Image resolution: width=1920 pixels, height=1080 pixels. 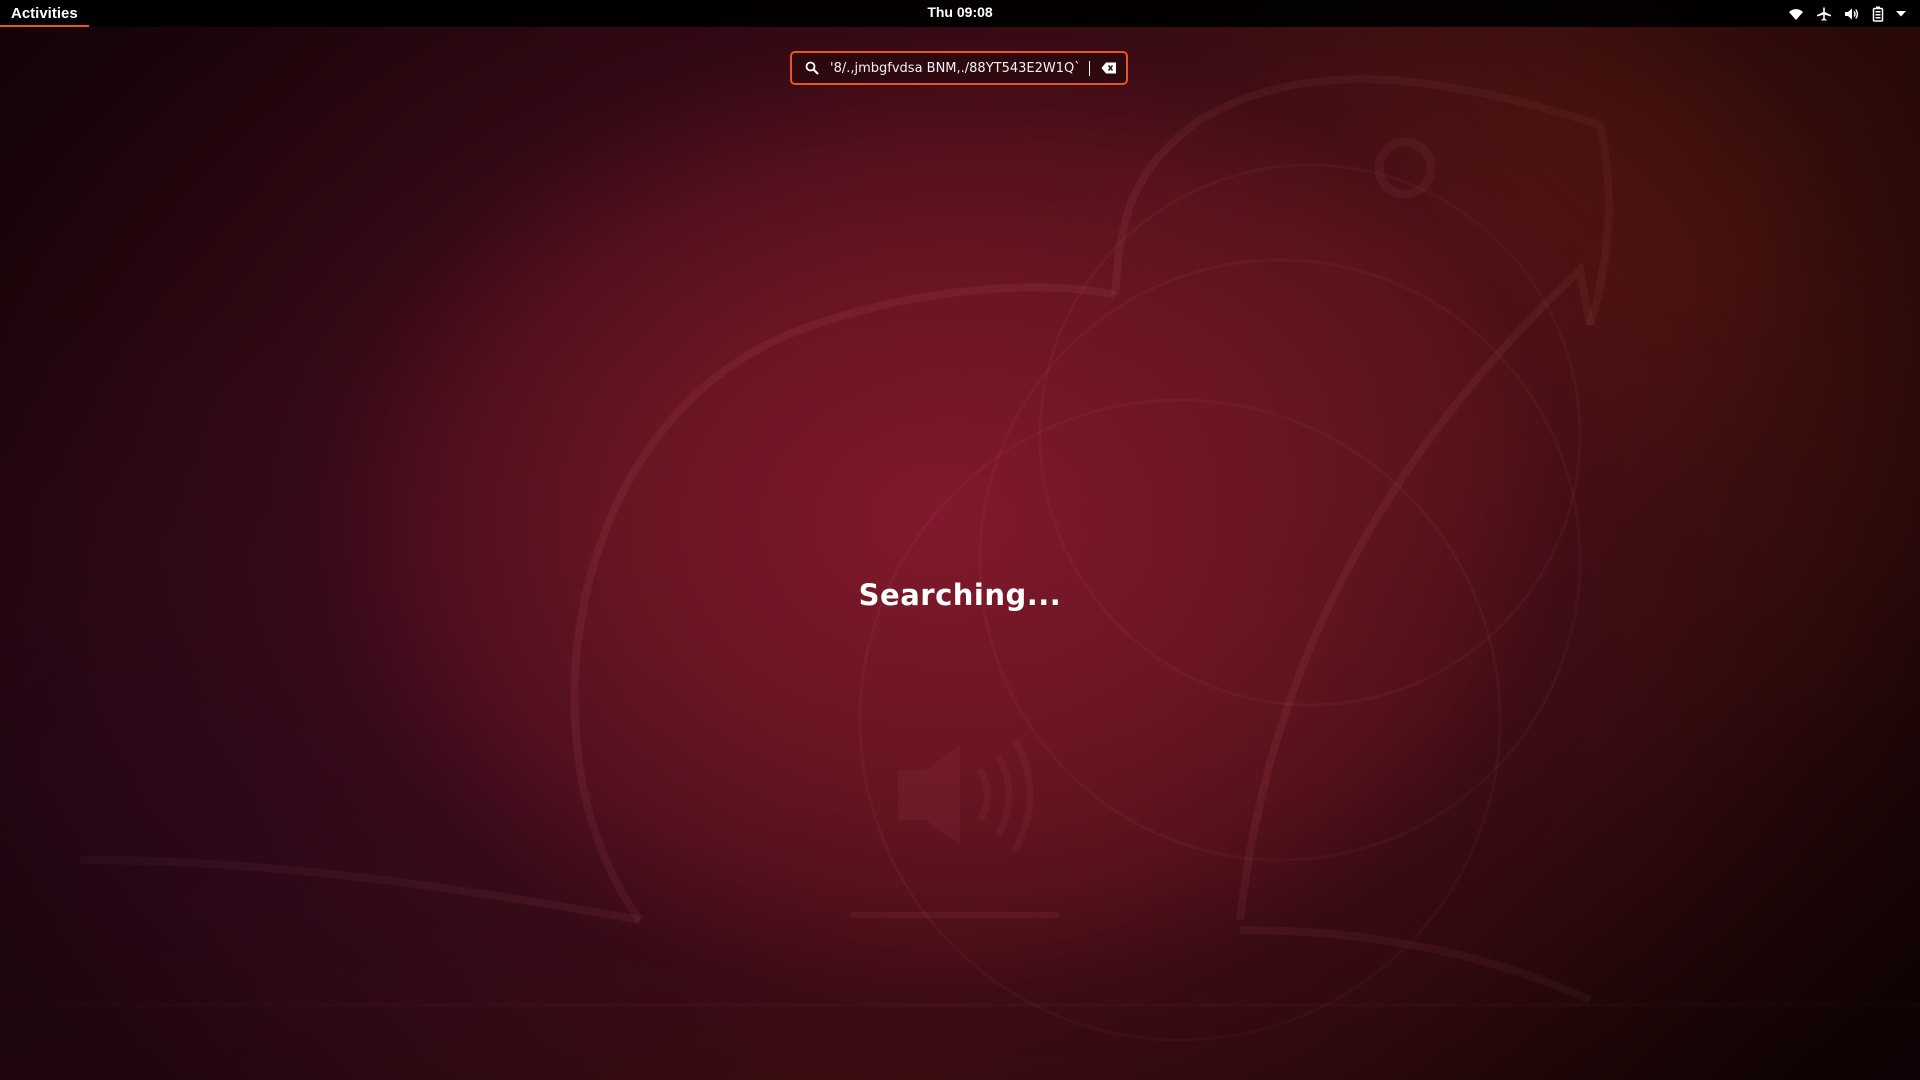 I want to click on clock-button: Thu 09:08, so click(x=959, y=12).